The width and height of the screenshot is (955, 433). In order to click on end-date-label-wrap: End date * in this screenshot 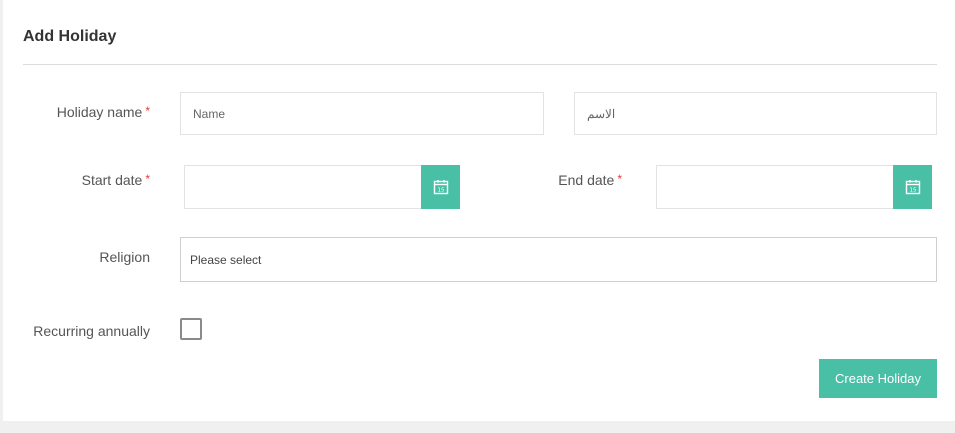, I will do `click(577, 180)`.